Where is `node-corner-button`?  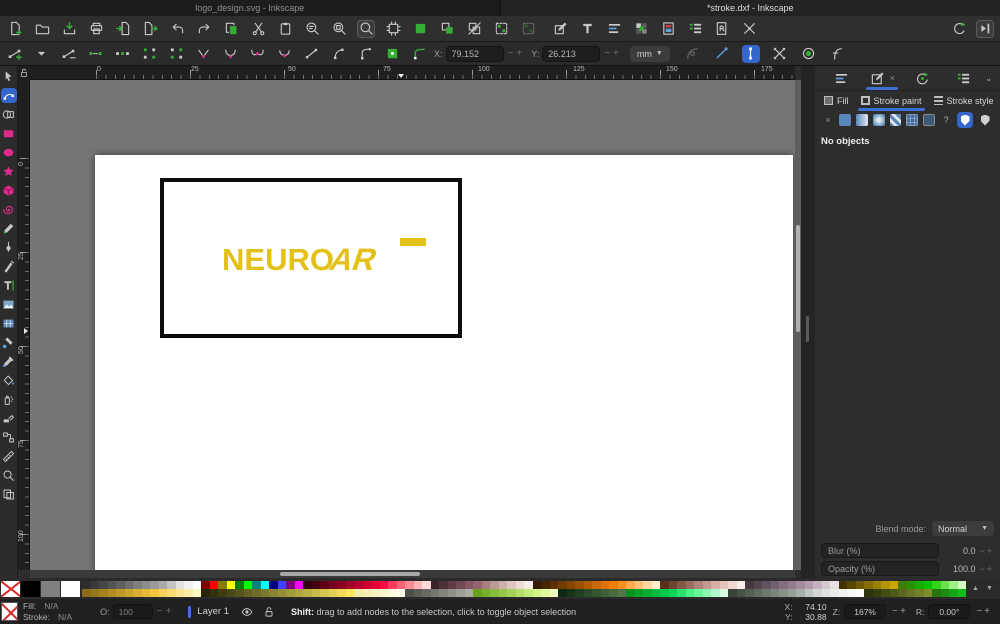 node-corner-button is located at coordinates (203, 54).